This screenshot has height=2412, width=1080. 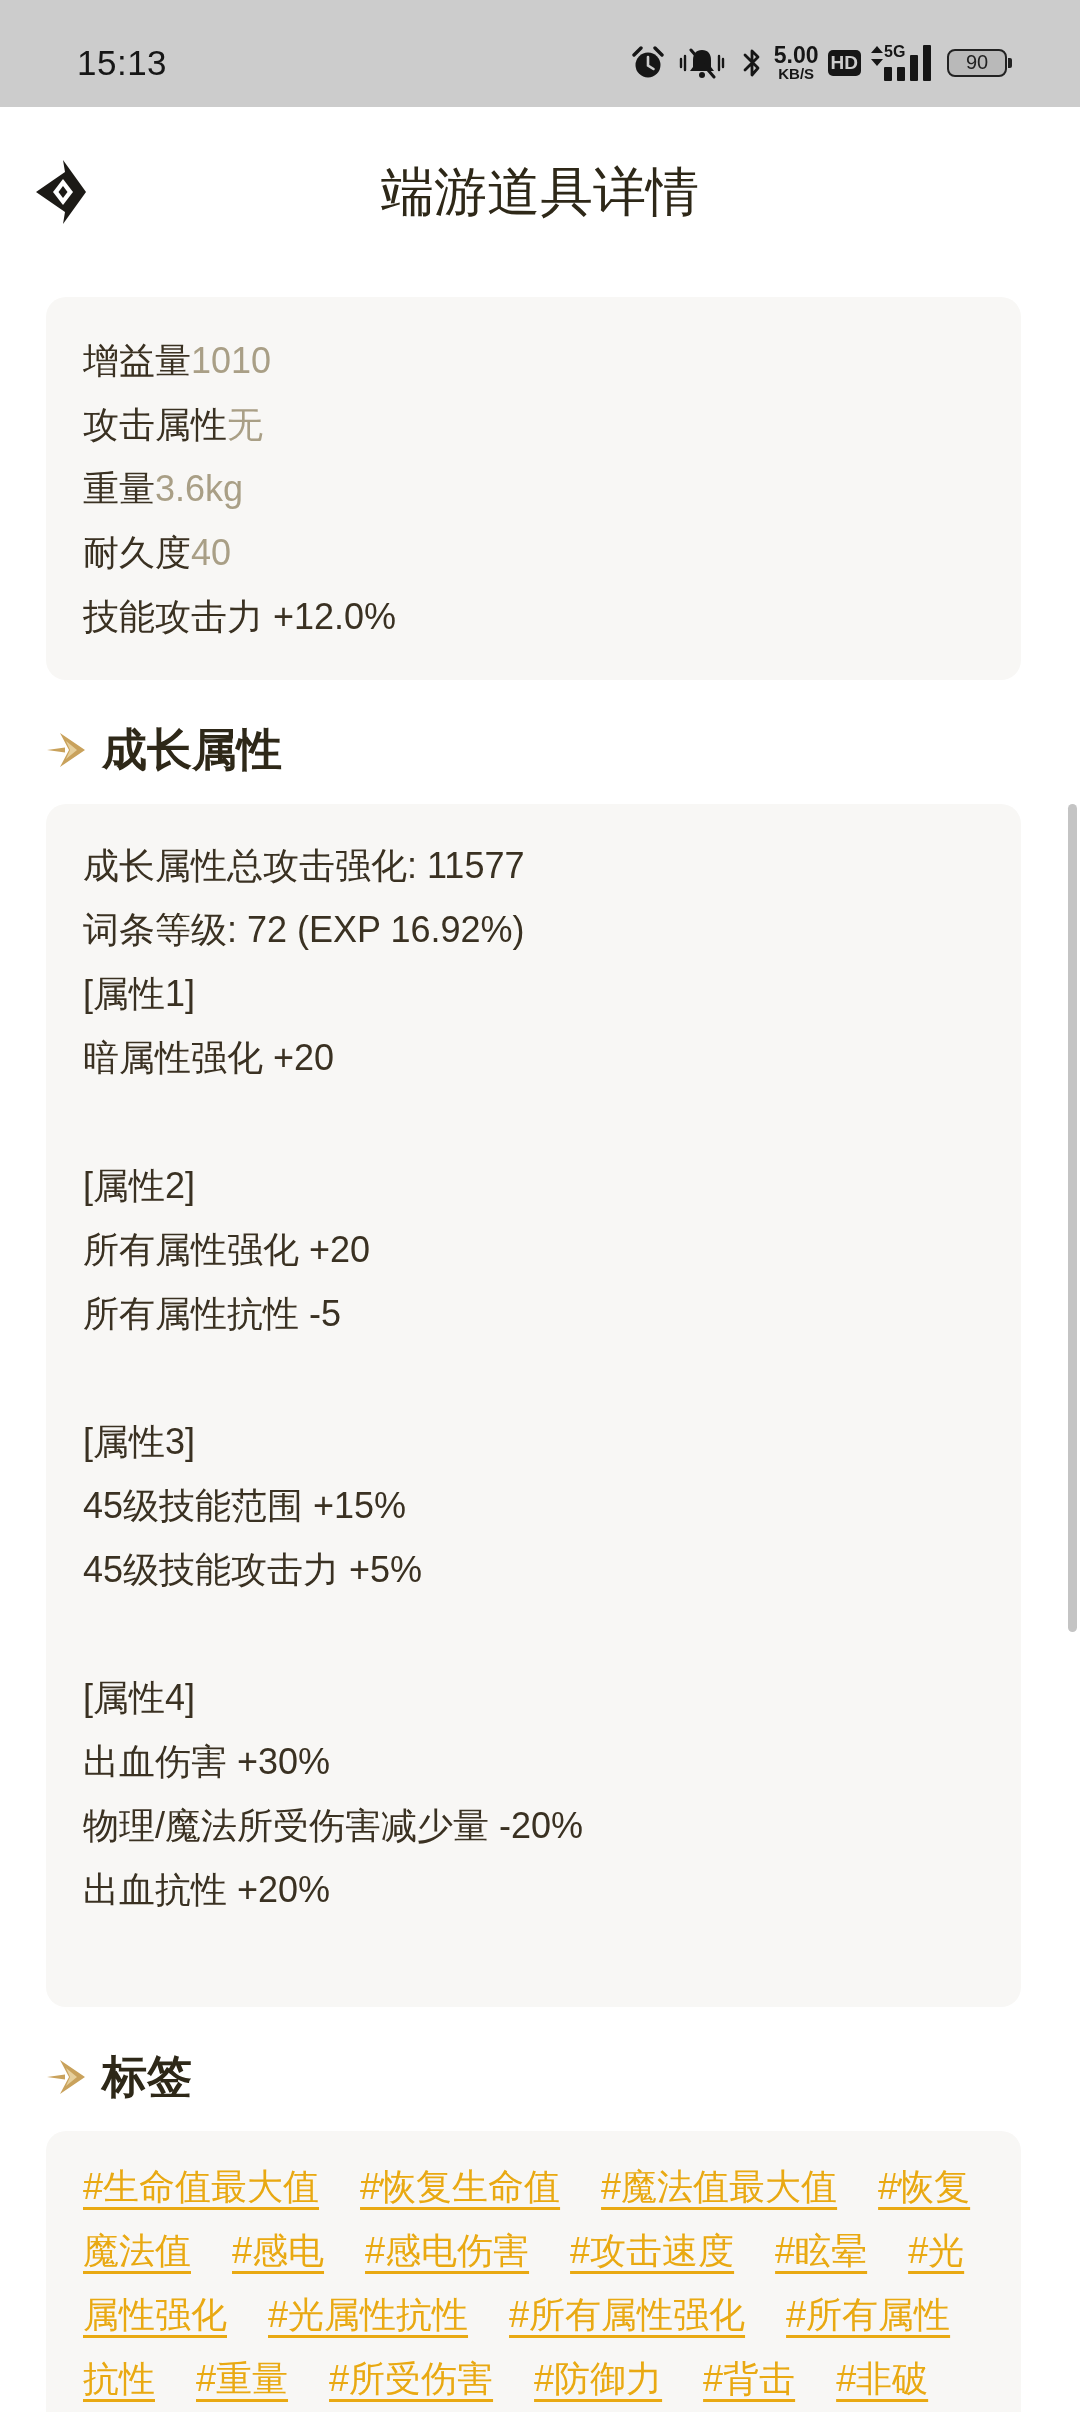 I want to click on info-label: 耐久度, so click(x=137, y=552).